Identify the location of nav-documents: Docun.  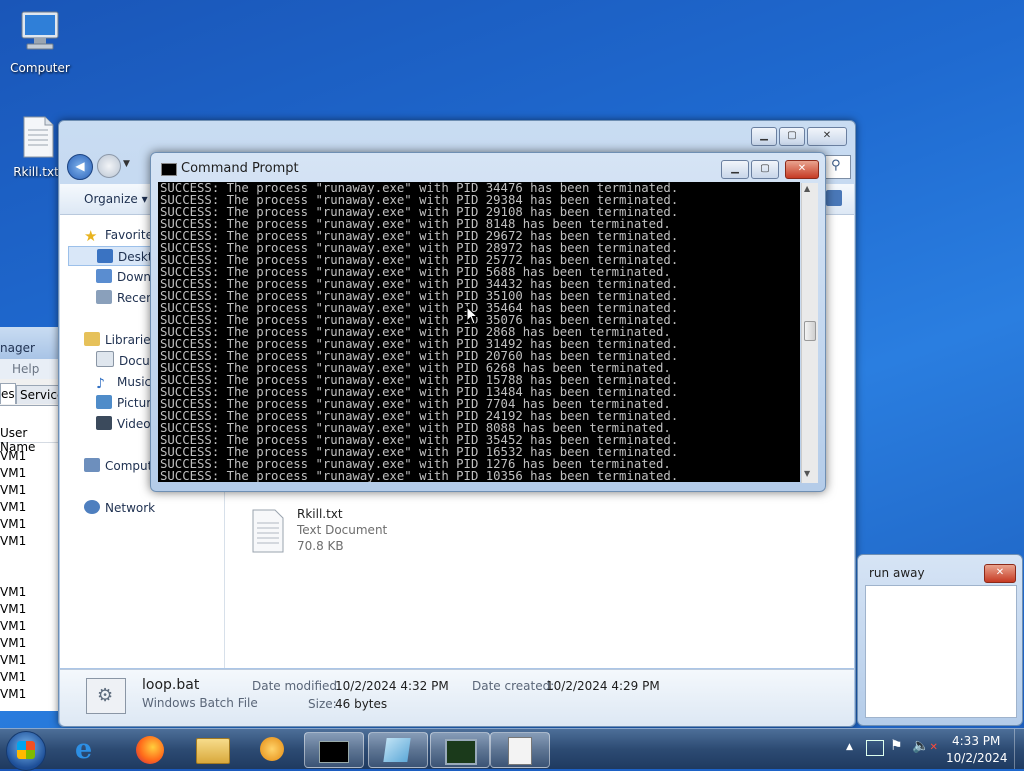
(126, 361).